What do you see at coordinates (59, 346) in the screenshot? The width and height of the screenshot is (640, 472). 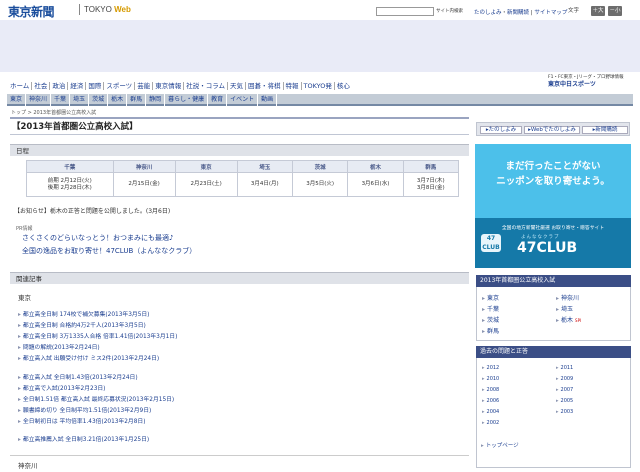 I see `related-item: ▸ 問題の解説(2013年2月24日)` at bounding box center [59, 346].